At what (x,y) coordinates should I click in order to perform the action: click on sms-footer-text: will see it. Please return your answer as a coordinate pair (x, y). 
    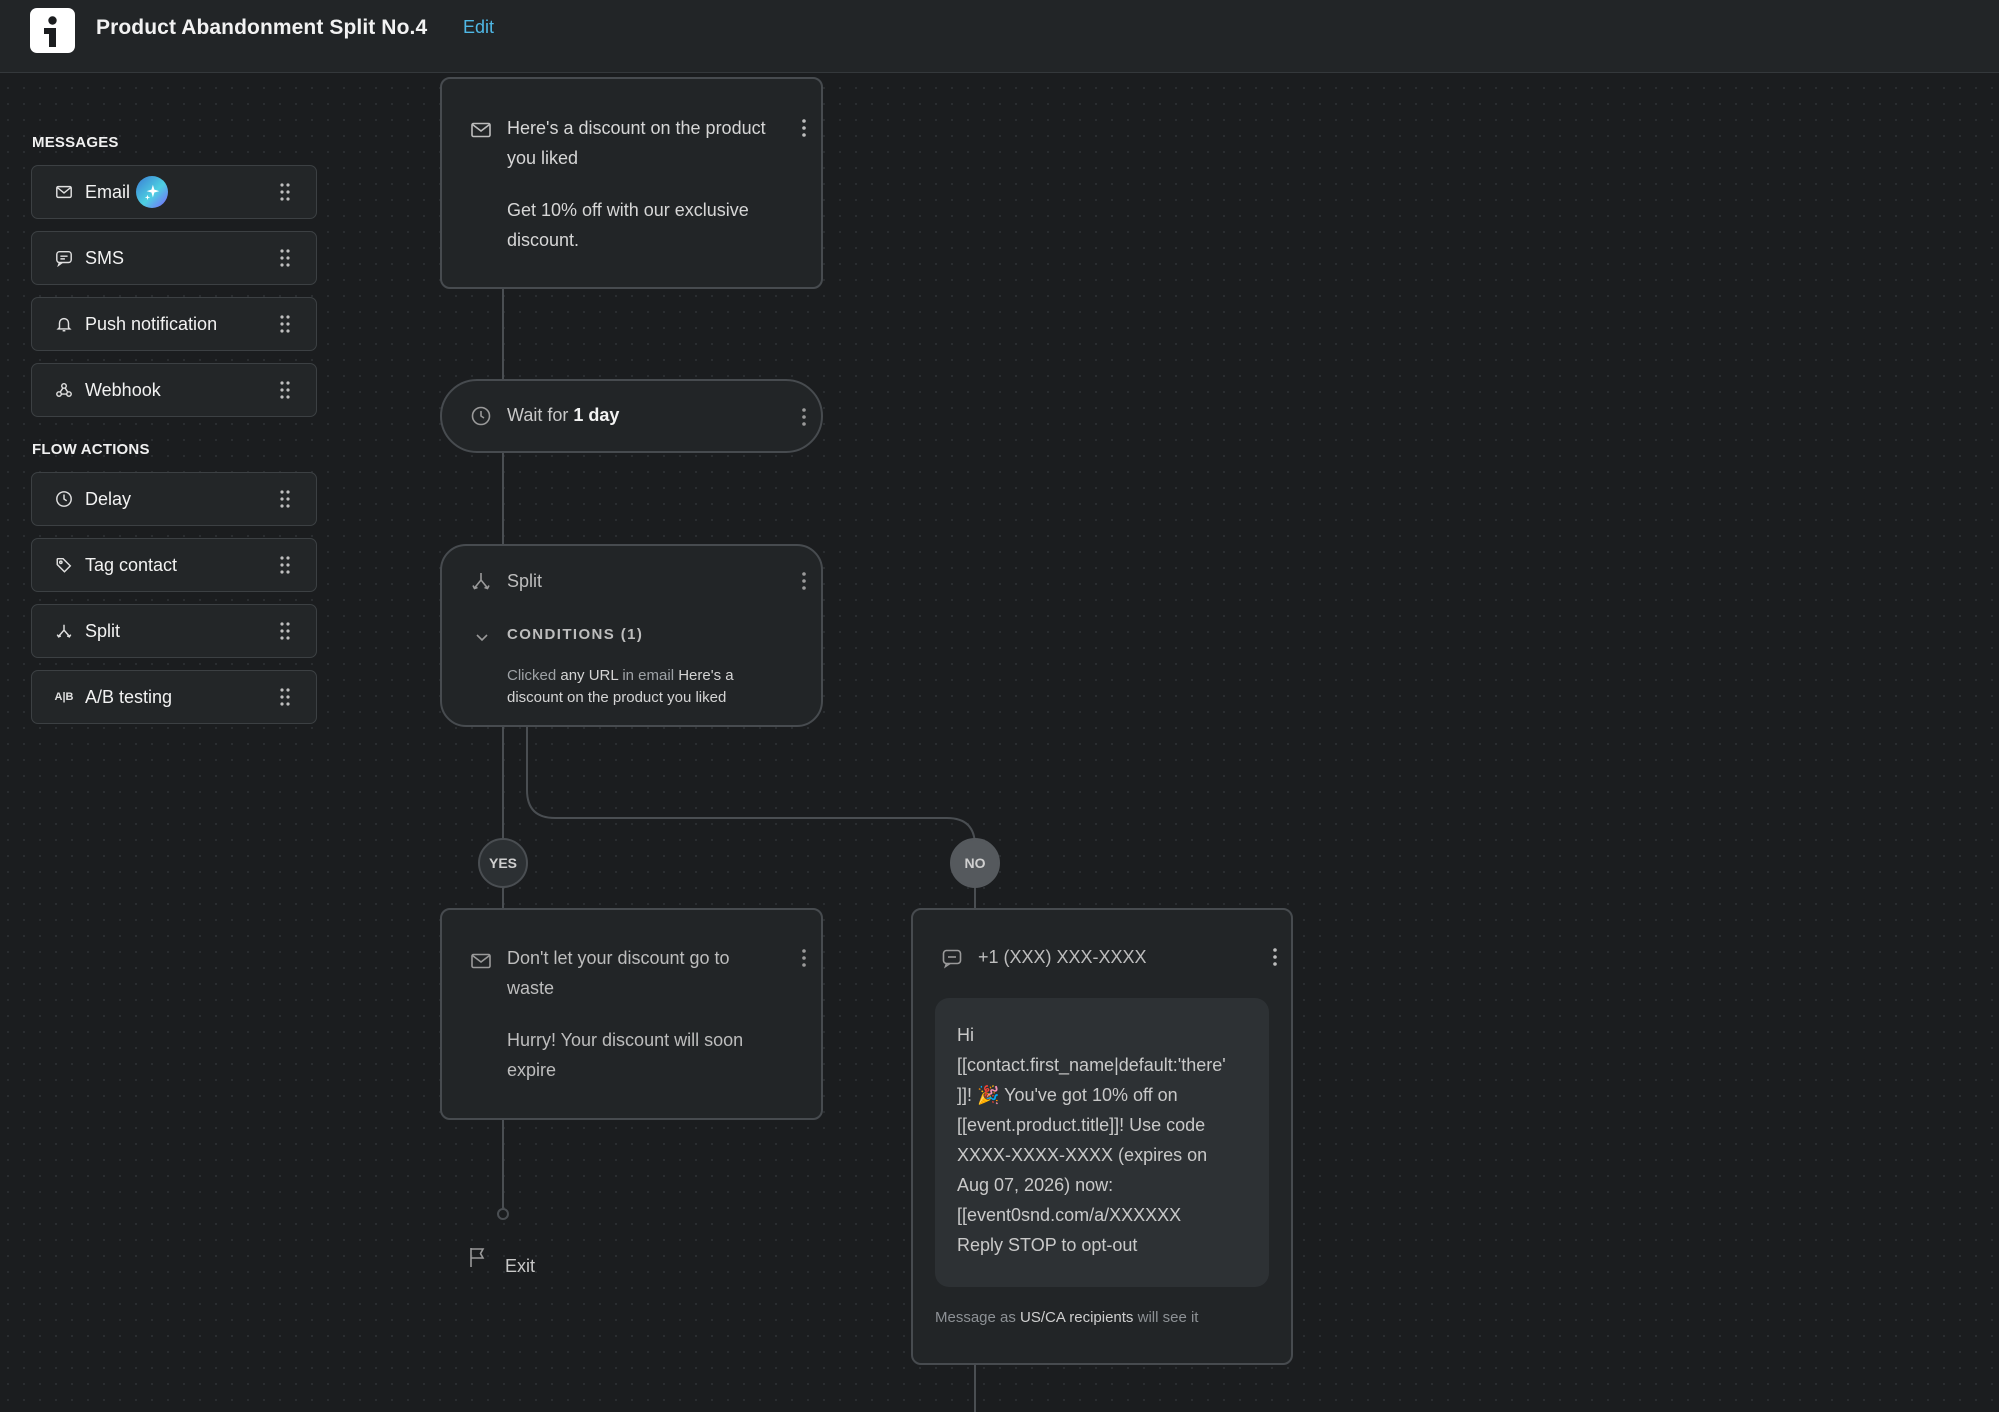
    Looking at the image, I should click on (1168, 1317).